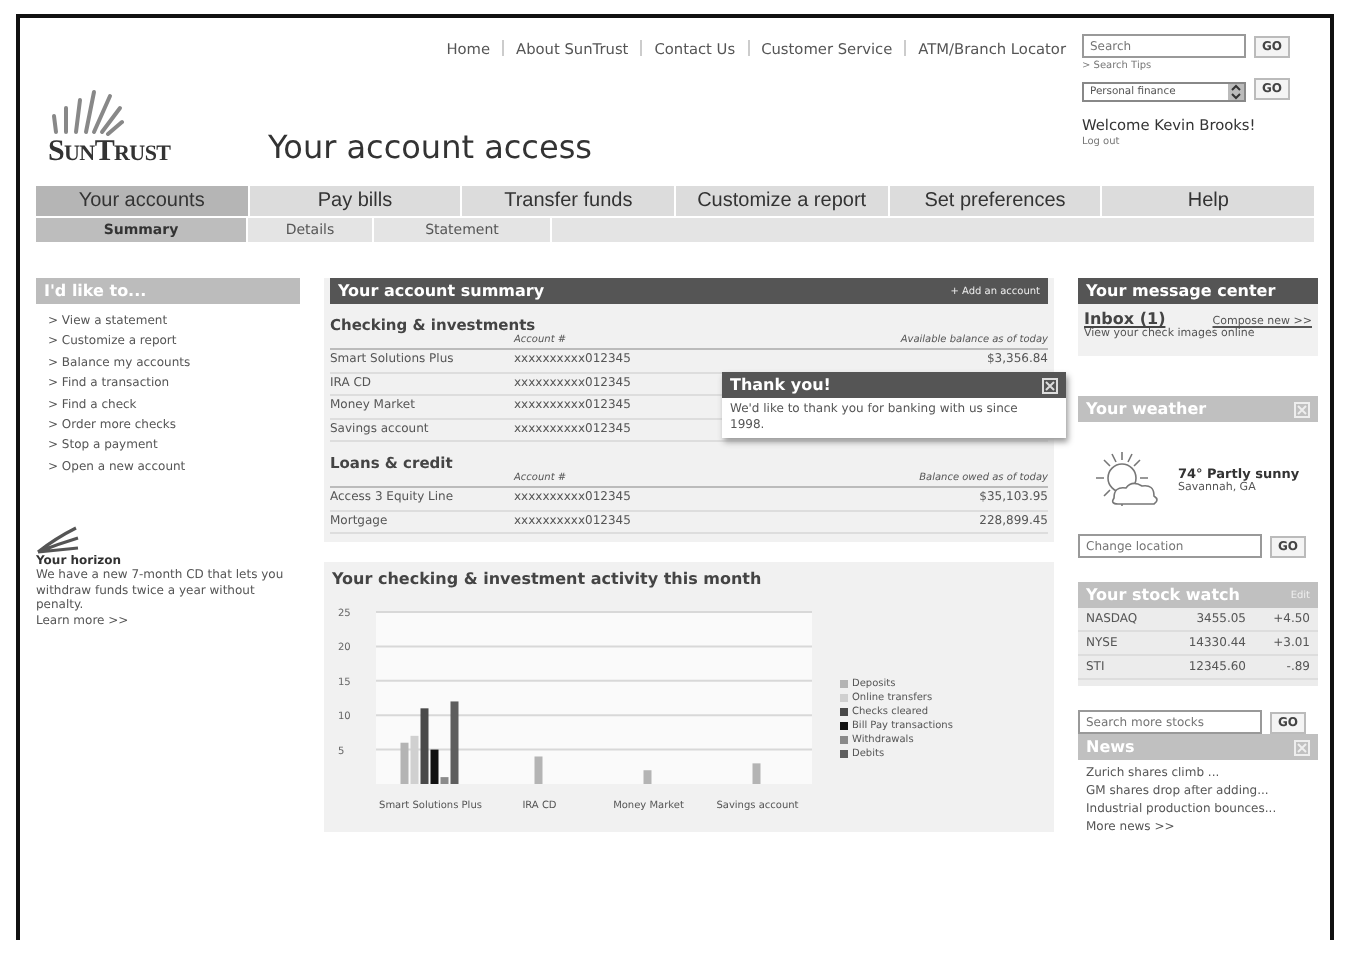  Describe the element at coordinates (781, 201) in the screenshot. I see `nav-tab: Customize a report` at that location.